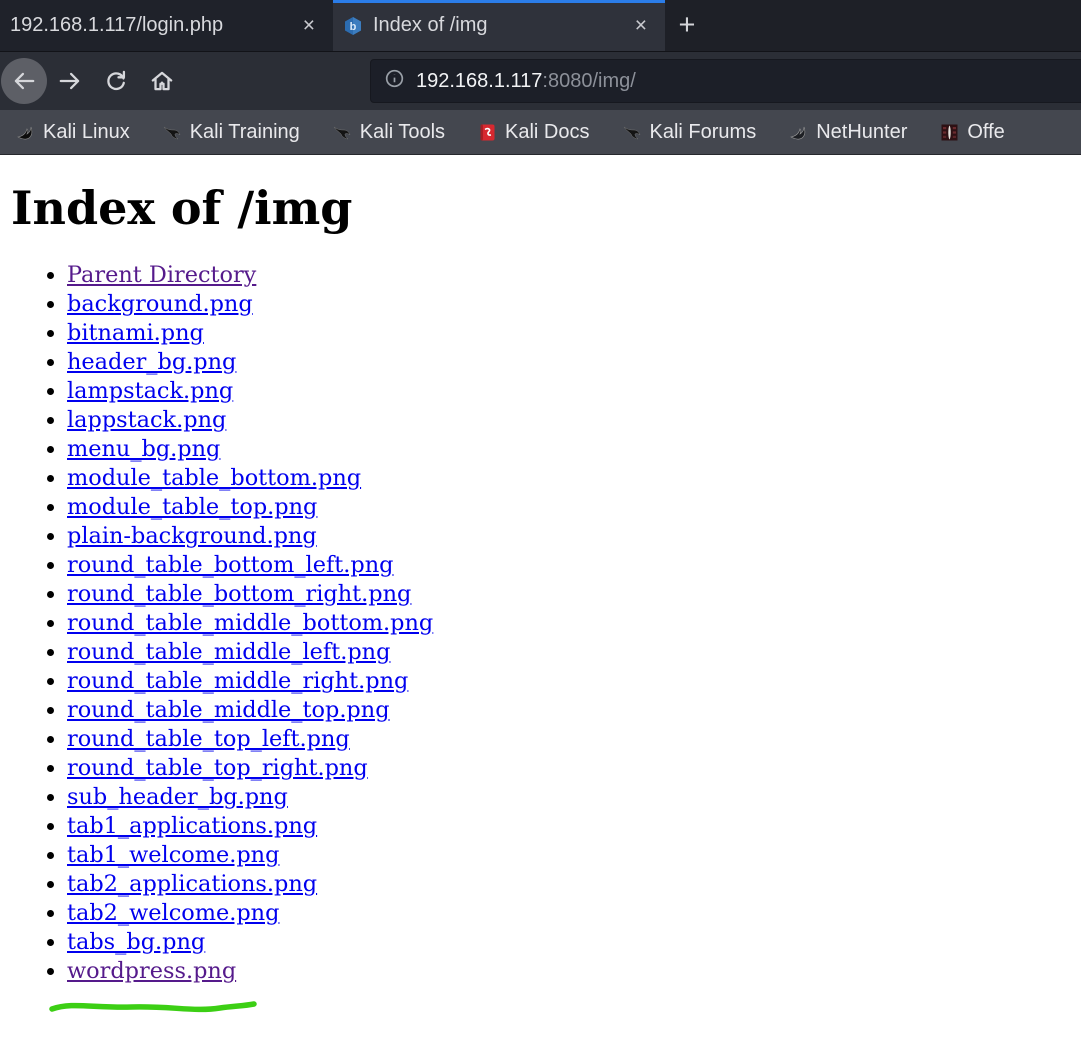  Describe the element at coordinates (574, 420) in the screenshot. I see `list-item: lappstack.png` at that location.